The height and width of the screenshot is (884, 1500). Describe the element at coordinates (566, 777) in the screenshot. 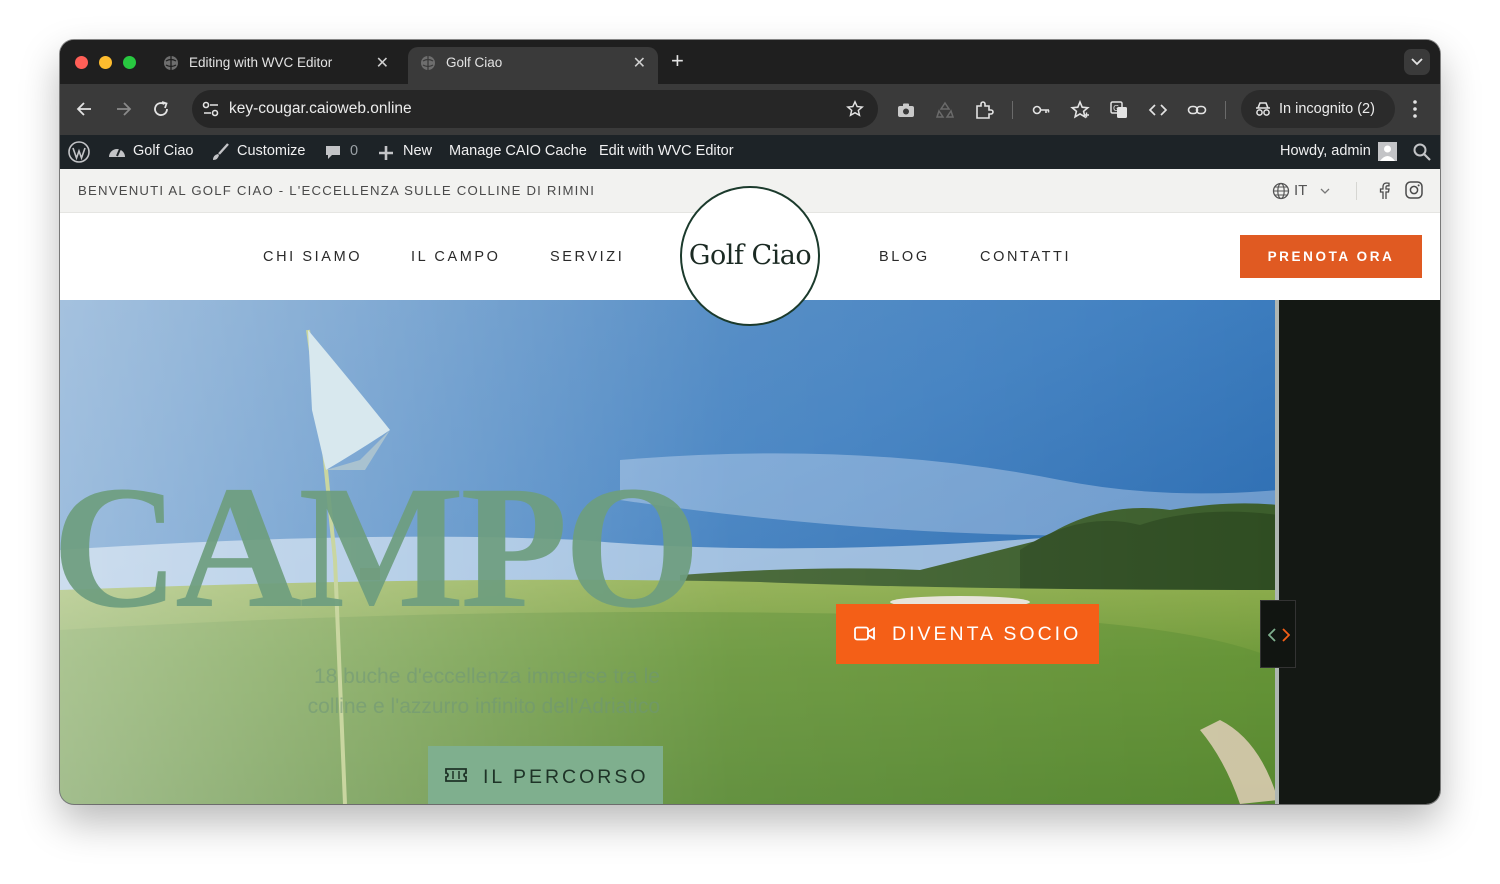

I see `il-percorso-label: IL PERCORSO` at that location.